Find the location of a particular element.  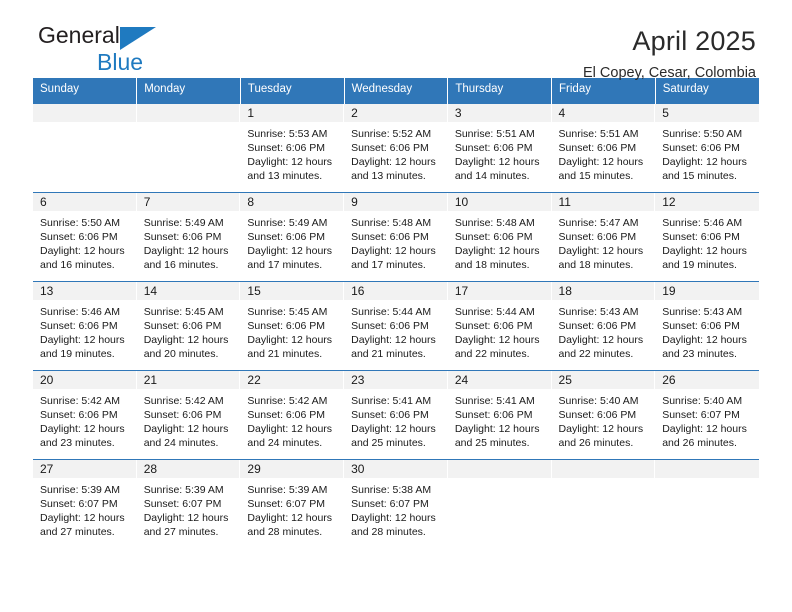

page-subtitle: El Copey, Cesar, Colombia is located at coordinates (669, 72).